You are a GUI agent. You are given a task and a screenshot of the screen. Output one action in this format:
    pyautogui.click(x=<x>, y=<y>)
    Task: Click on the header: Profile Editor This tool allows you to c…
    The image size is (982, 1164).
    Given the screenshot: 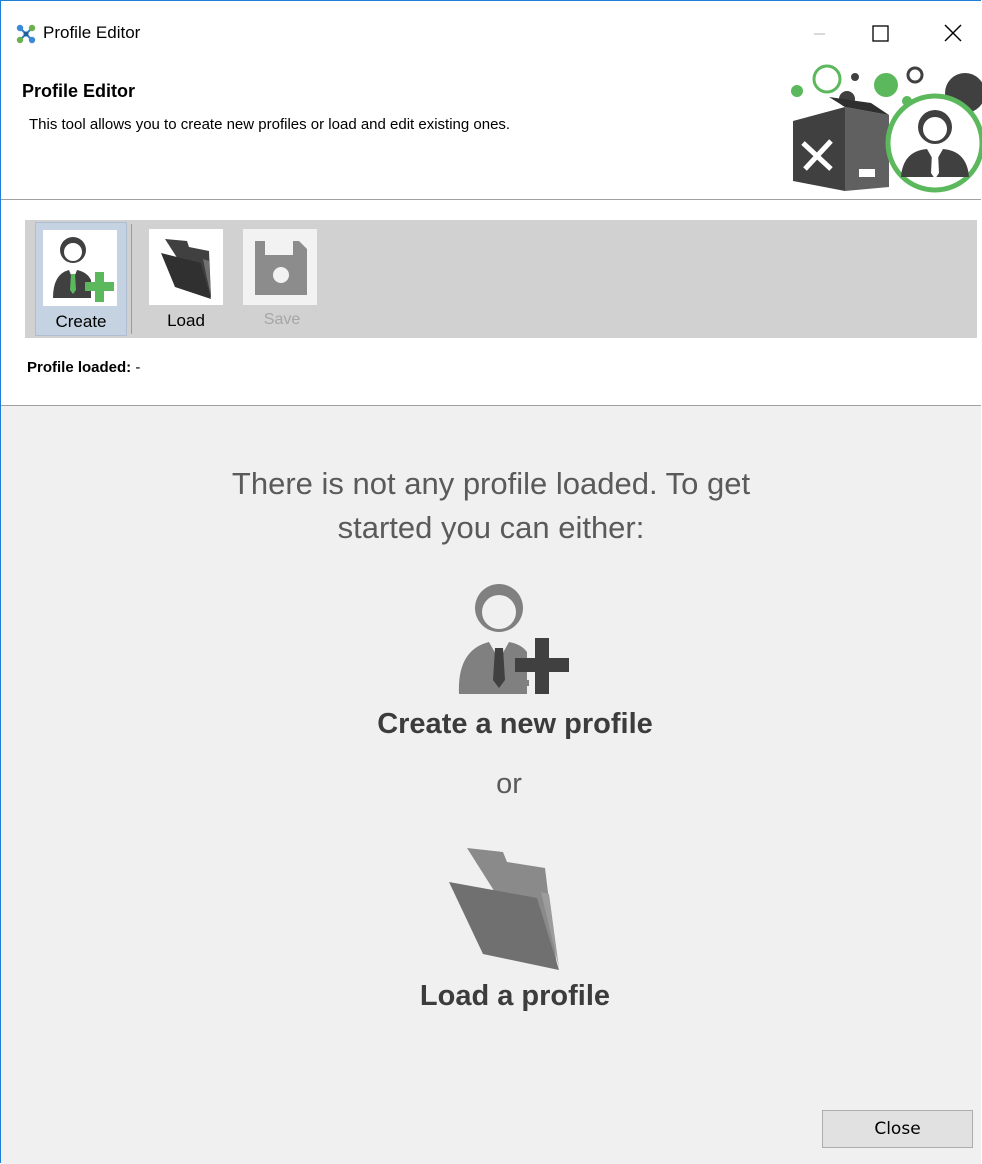 What is the action you would take?
    pyautogui.click(x=491, y=129)
    